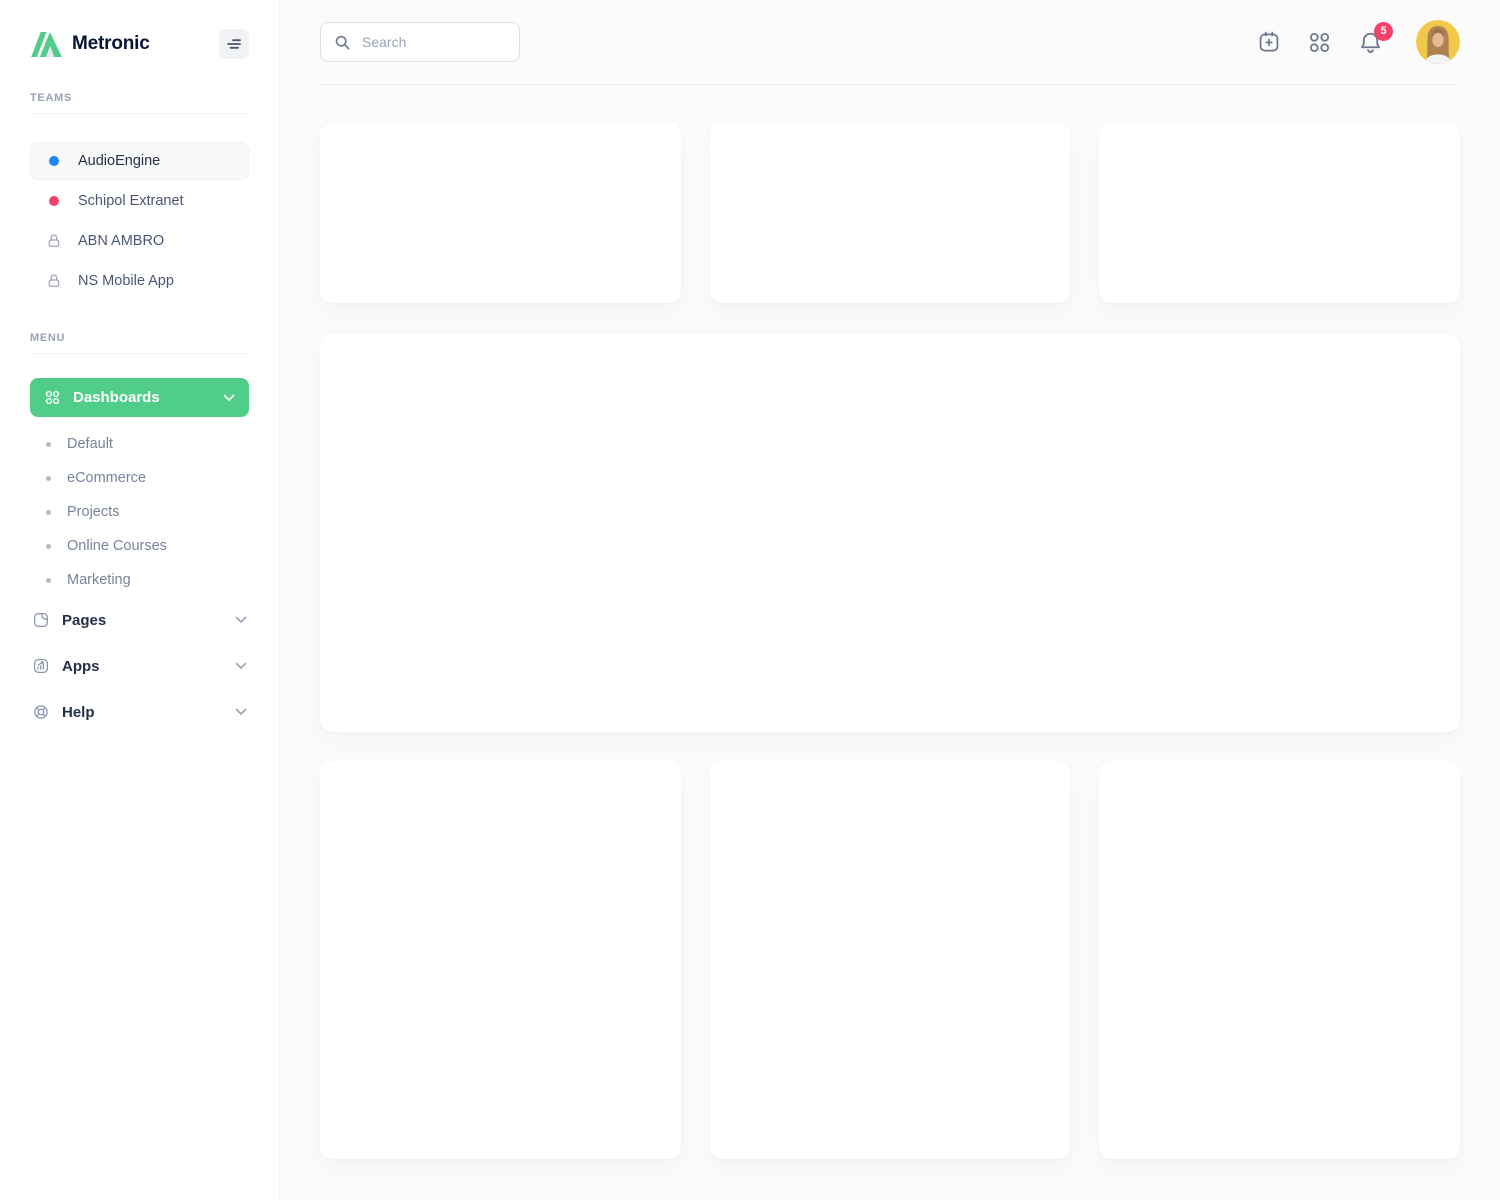 This screenshot has width=1500, height=1200. I want to click on metronic-logo-icon, so click(46, 44).